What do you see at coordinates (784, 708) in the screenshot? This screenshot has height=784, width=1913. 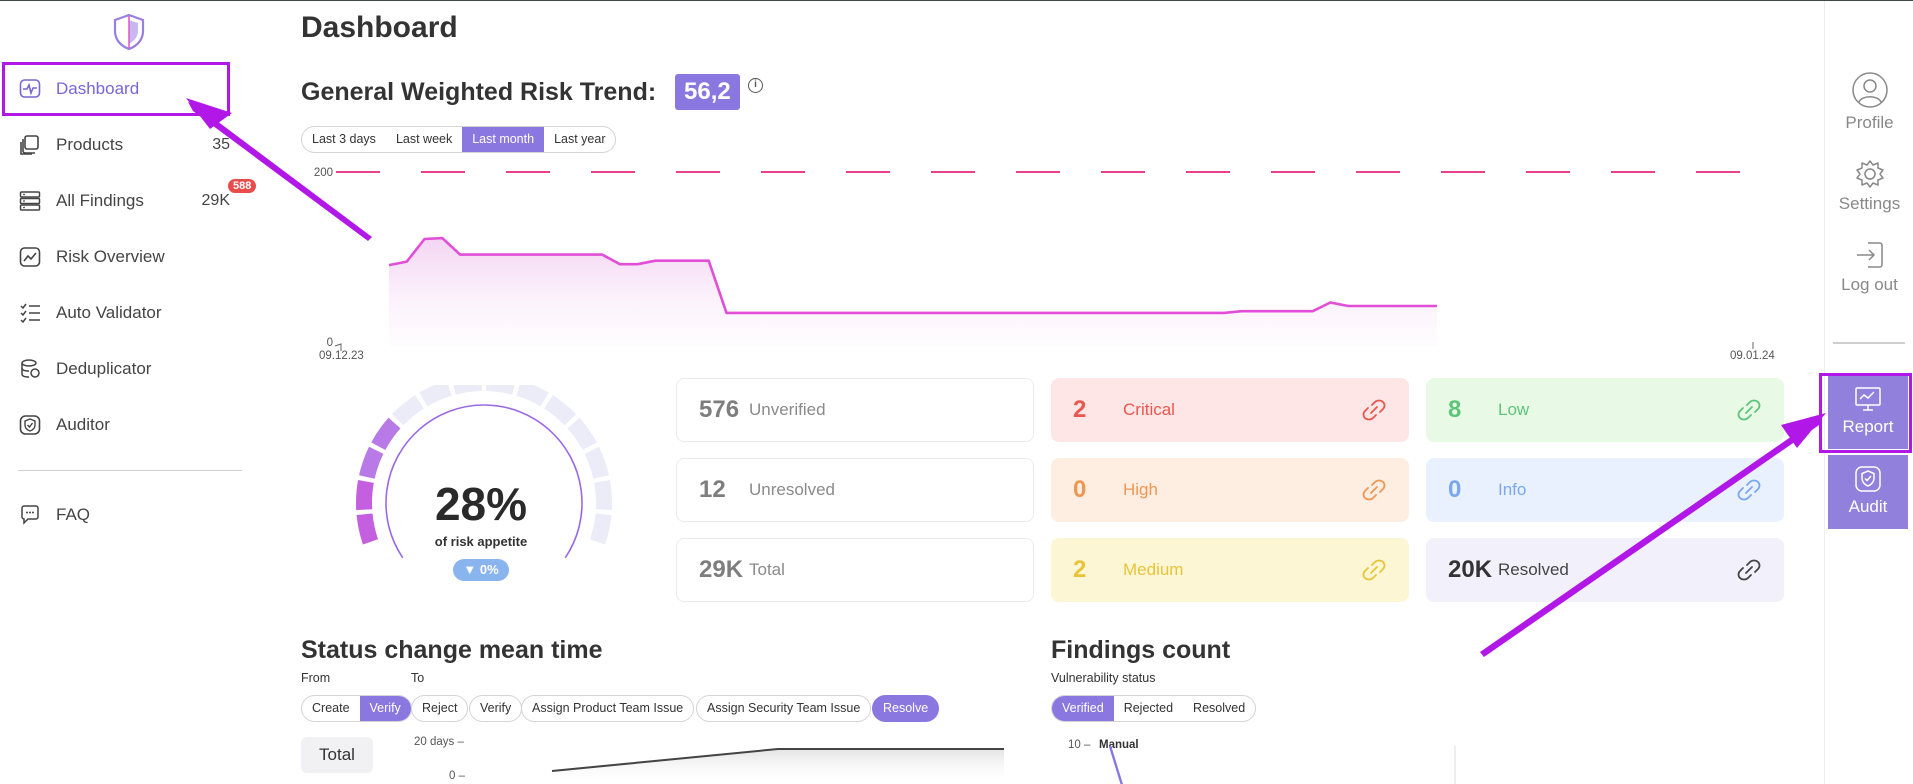 I see `to-assign-security-team: Assign Security Team Issue` at bounding box center [784, 708].